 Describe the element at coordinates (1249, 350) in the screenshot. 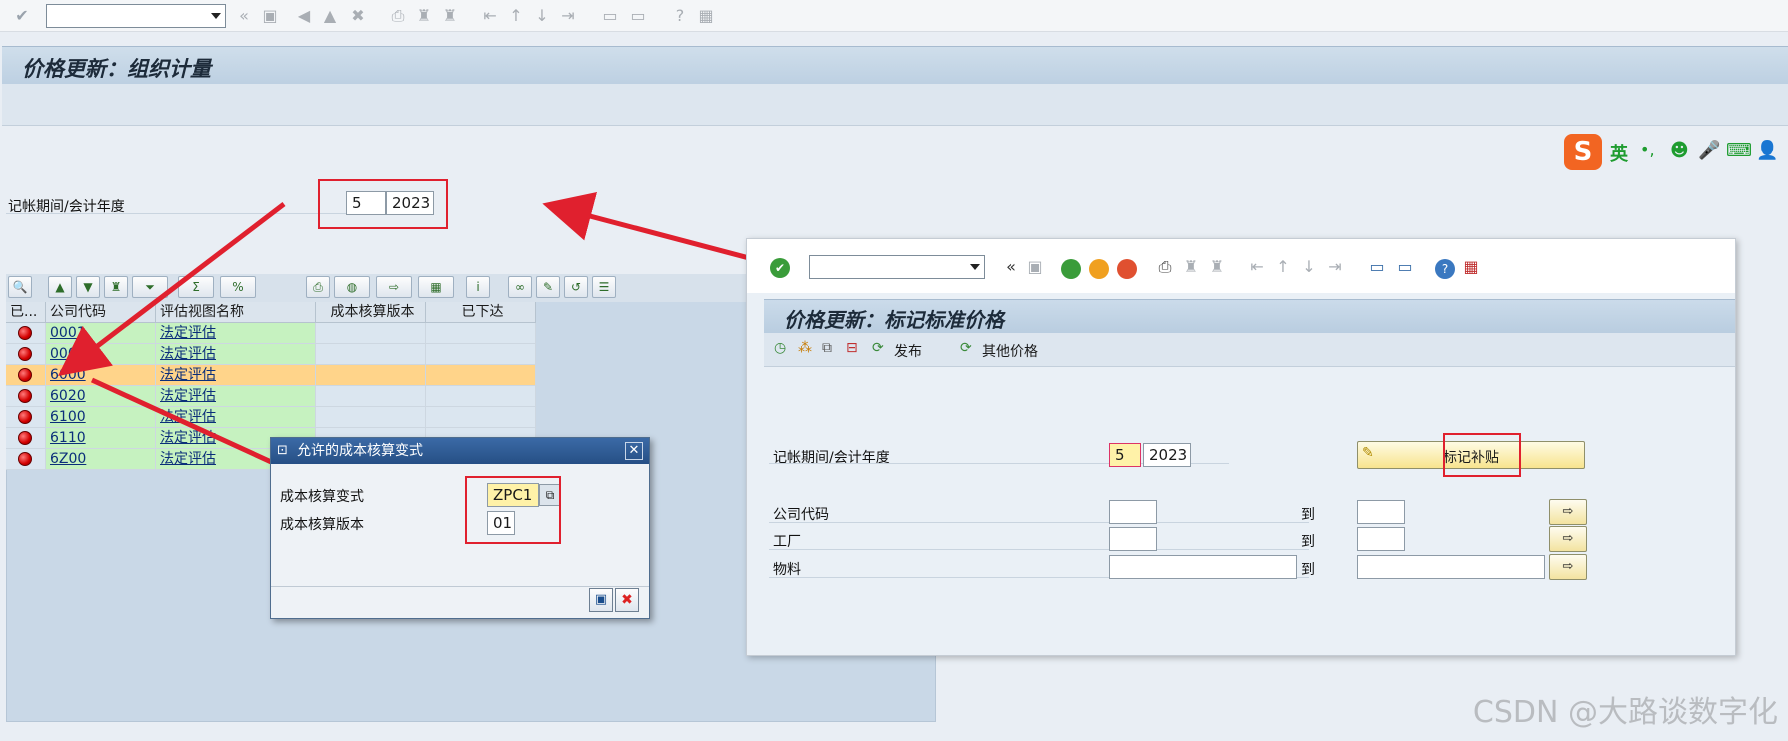

I see `panel-action-bar: ◷ ⁂ ⧉ ⊟ ⟳ 发布 ⟳ 其他价格` at that location.